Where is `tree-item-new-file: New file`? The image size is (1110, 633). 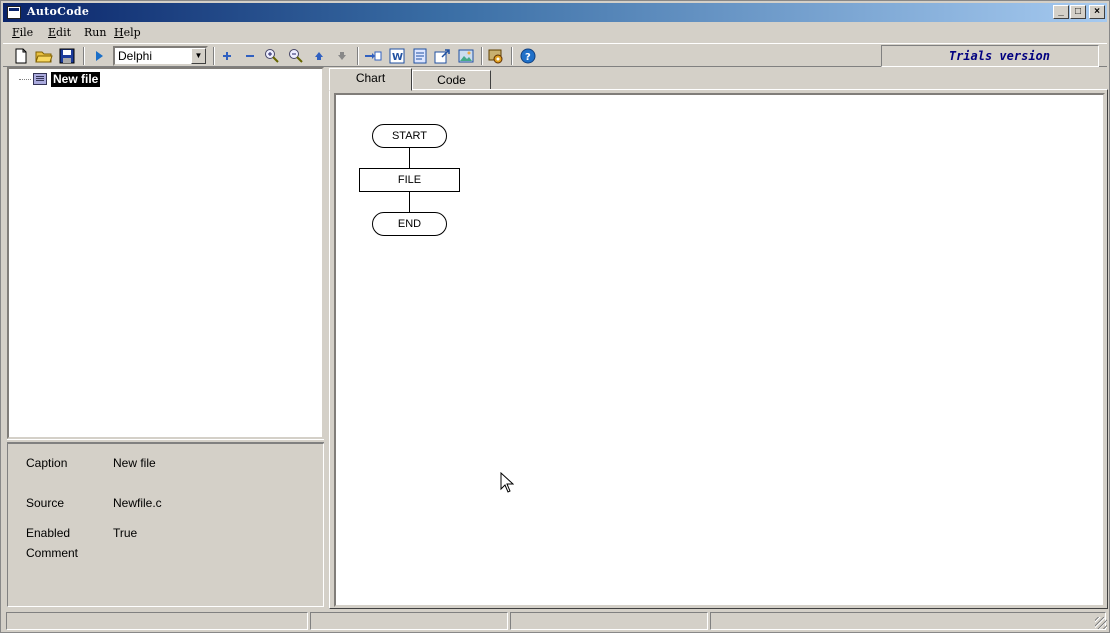
tree-item-new-file: New file is located at coordinates (60, 79).